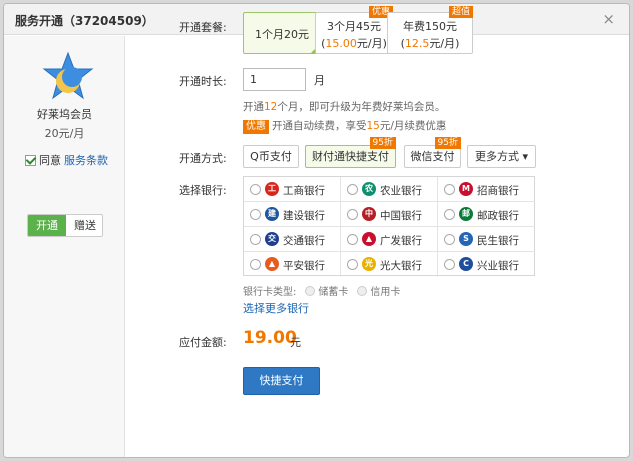  I want to click on bank-name: 民生银行, so click(498, 241).